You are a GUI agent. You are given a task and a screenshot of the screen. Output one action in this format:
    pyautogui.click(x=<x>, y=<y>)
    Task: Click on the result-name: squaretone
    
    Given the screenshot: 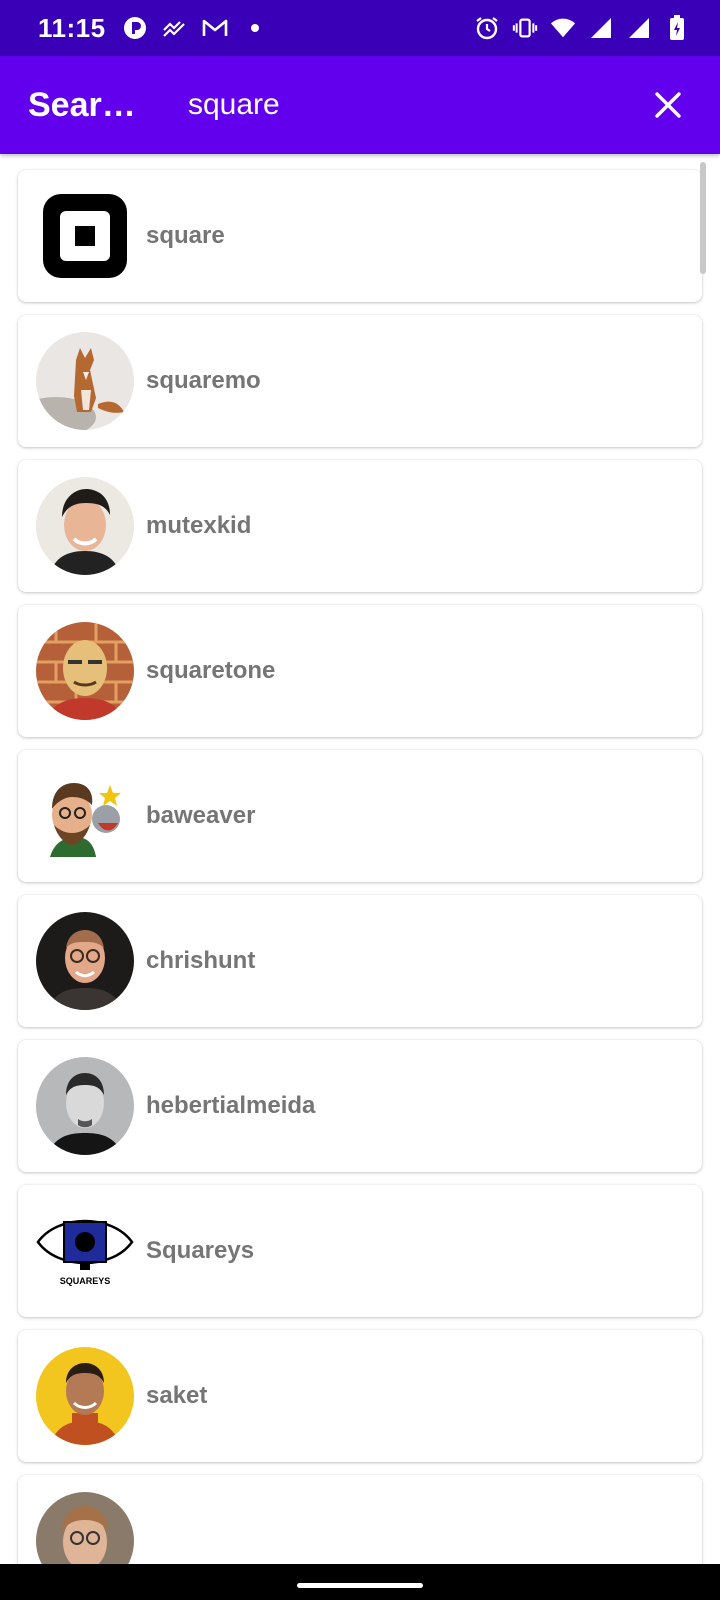 What is the action you would take?
    pyautogui.click(x=211, y=670)
    